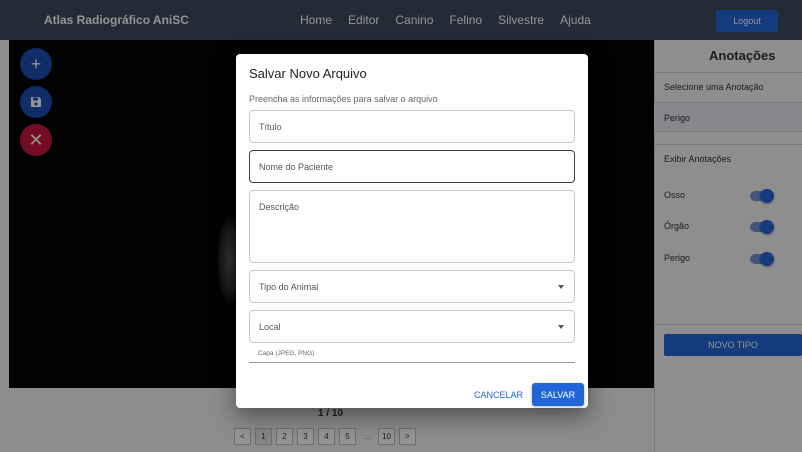 Image resolution: width=802 pixels, height=452 pixels. I want to click on animal-type-placeholder: Tipo do Animal, so click(289, 287).